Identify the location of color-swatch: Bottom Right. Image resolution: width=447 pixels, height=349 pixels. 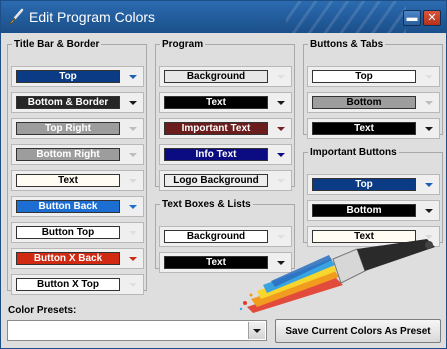
(68, 154).